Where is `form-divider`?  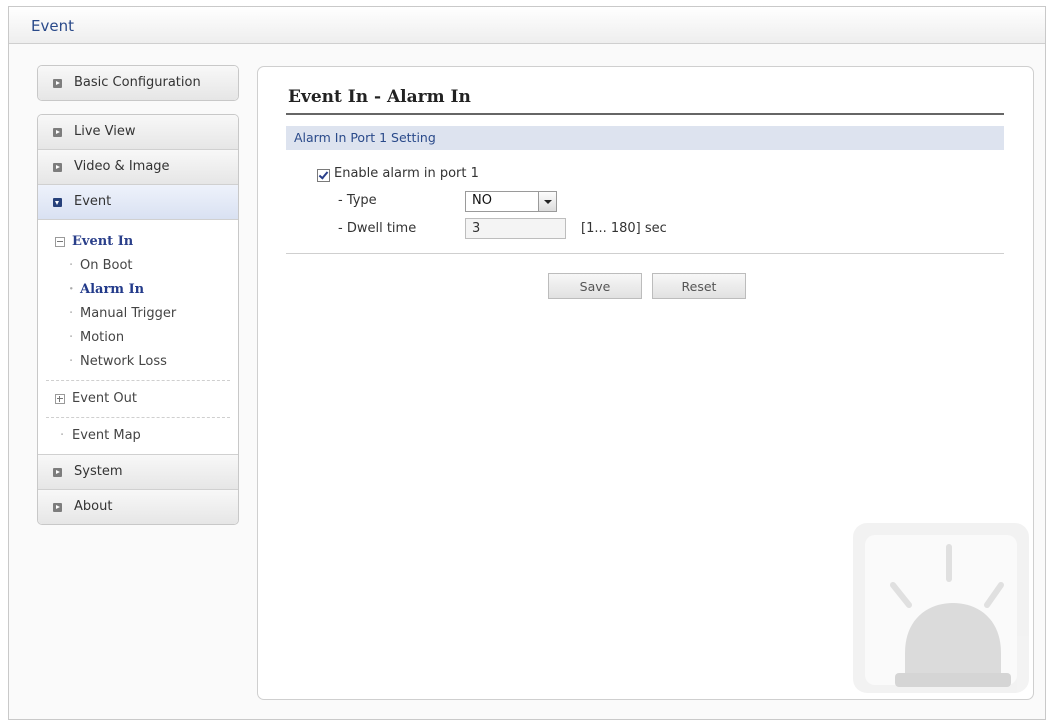 form-divider is located at coordinates (645, 253).